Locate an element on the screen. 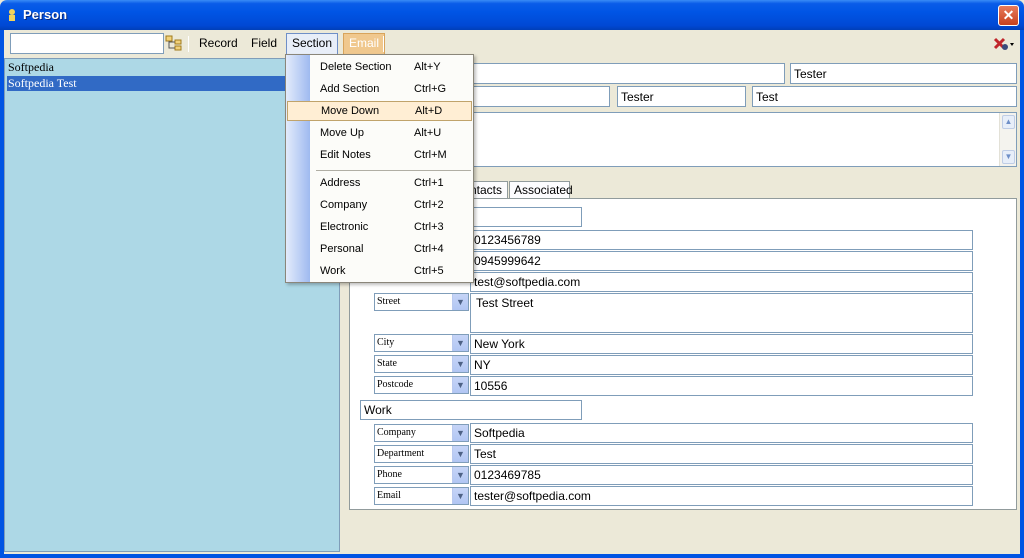 The image size is (1024, 558). menu-item-label: Edit Notes is located at coordinates (345, 155).